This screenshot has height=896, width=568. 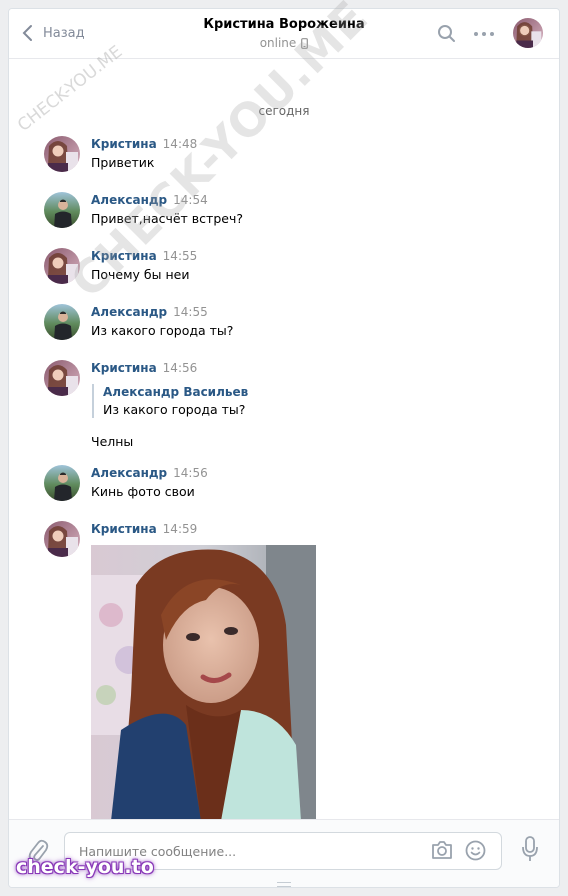 I want to click on search-icon, so click(x=446, y=33).